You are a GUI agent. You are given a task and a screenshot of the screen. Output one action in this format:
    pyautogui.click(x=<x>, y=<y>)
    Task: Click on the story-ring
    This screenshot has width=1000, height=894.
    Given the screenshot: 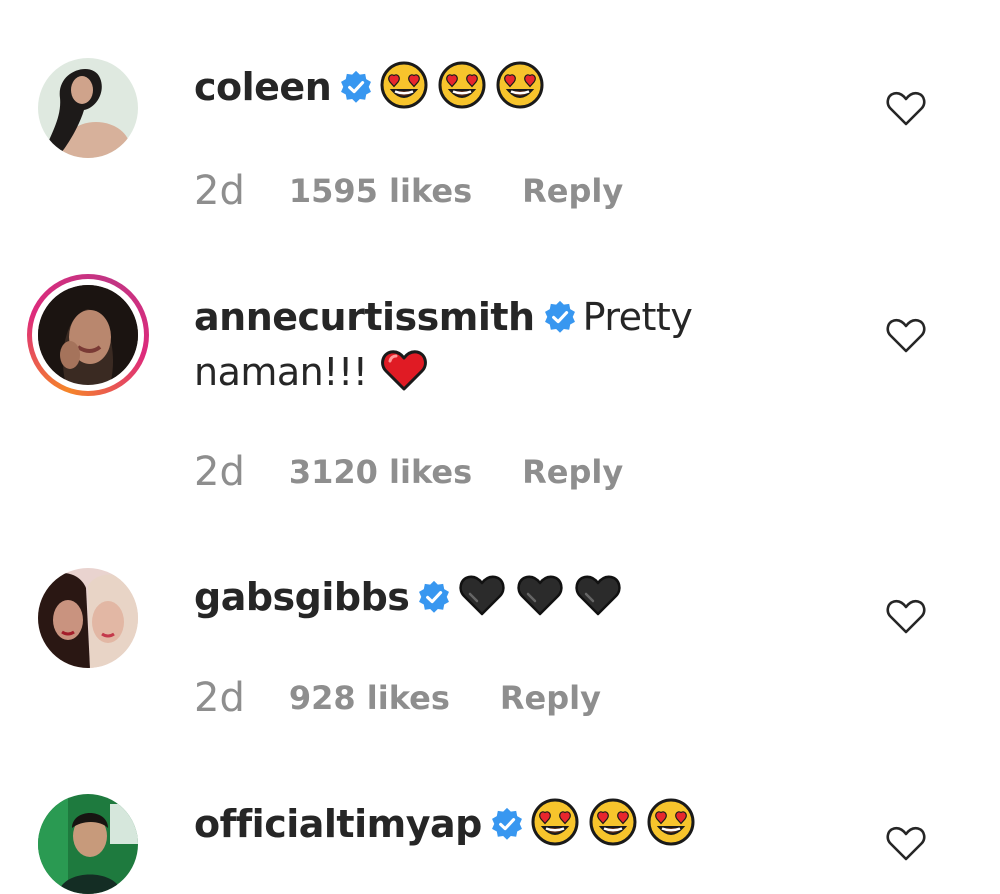 What is the action you would take?
    pyautogui.click(x=88, y=335)
    